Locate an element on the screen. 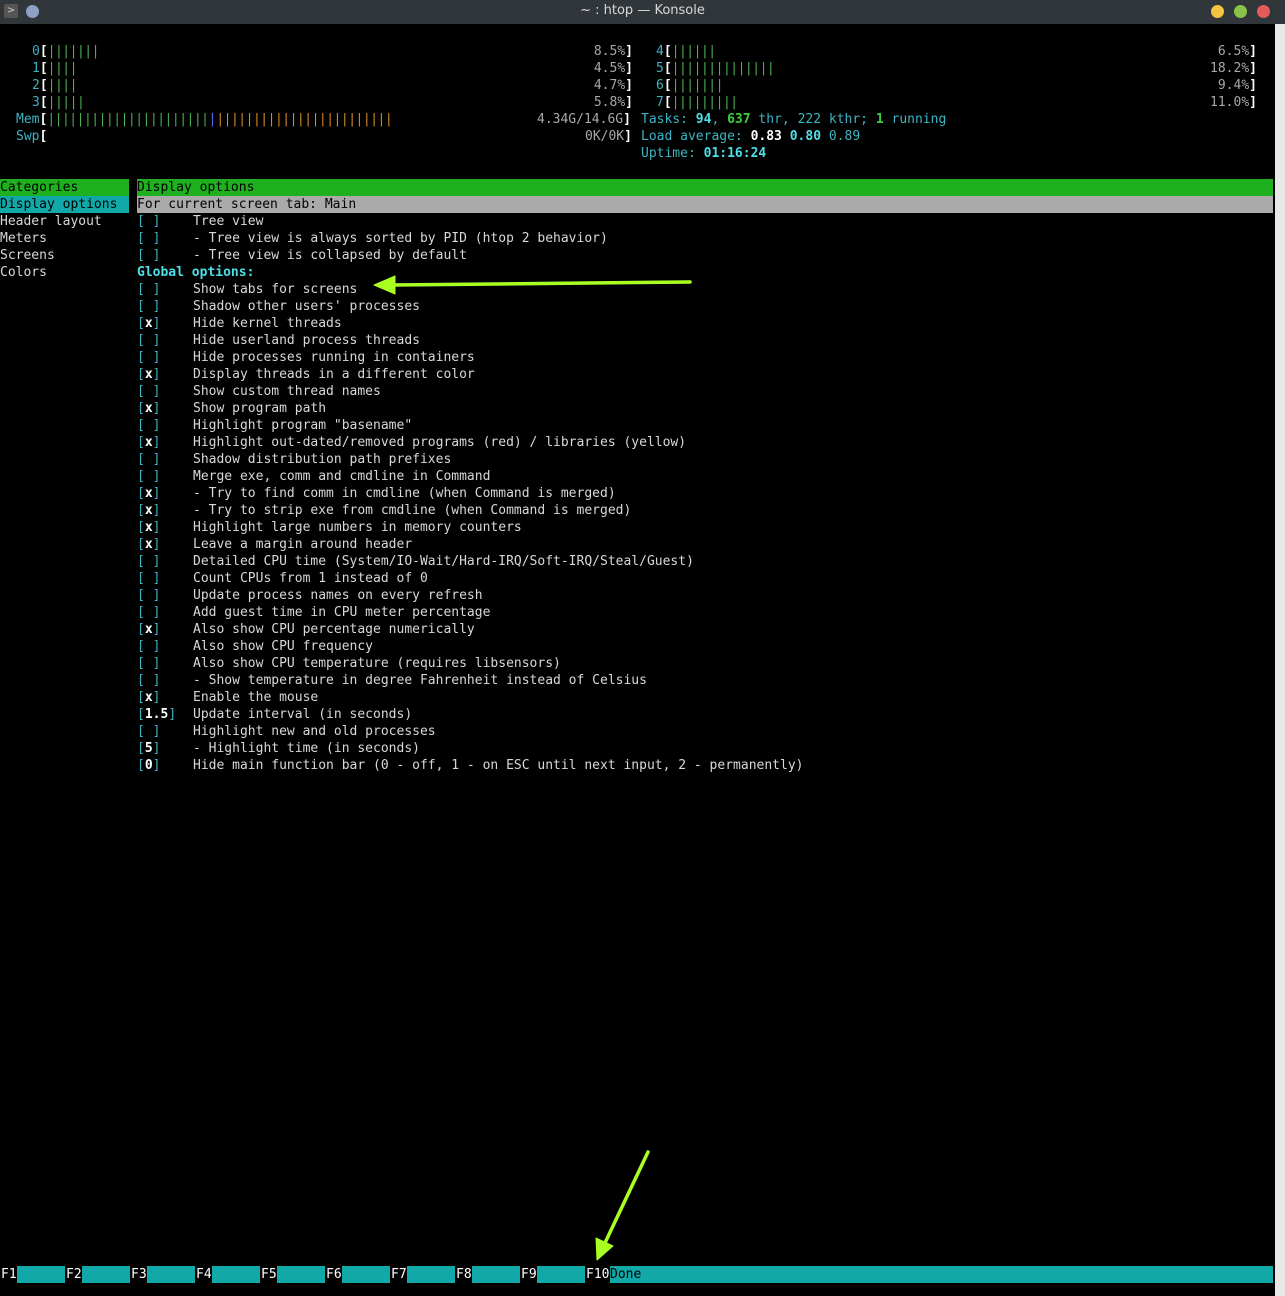 The image size is (1285, 1296). maximize-button is located at coordinates (1240, 11).